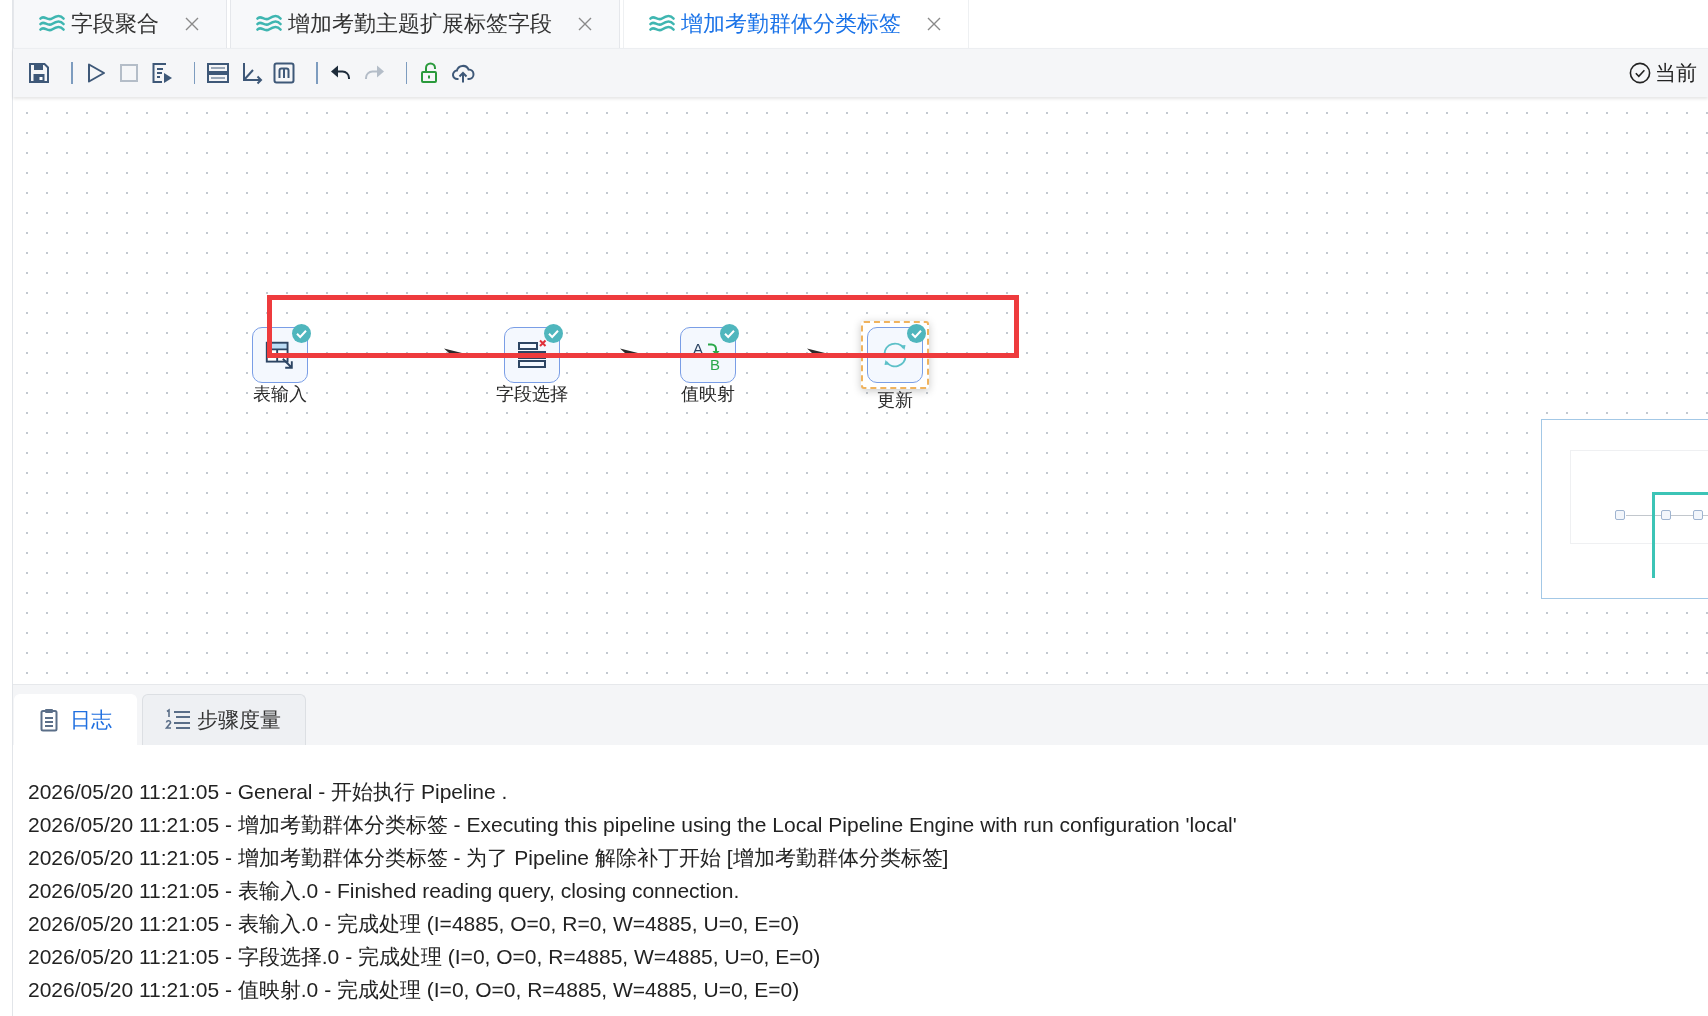 The height and width of the screenshot is (1016, 1708). I want to click on log-line: 2026/05/20 11:21:05 - 表输入.0 - 完成处理 (I=4885, O=0, R=0, W=4885, U=0, E=0), so click(414, 924).